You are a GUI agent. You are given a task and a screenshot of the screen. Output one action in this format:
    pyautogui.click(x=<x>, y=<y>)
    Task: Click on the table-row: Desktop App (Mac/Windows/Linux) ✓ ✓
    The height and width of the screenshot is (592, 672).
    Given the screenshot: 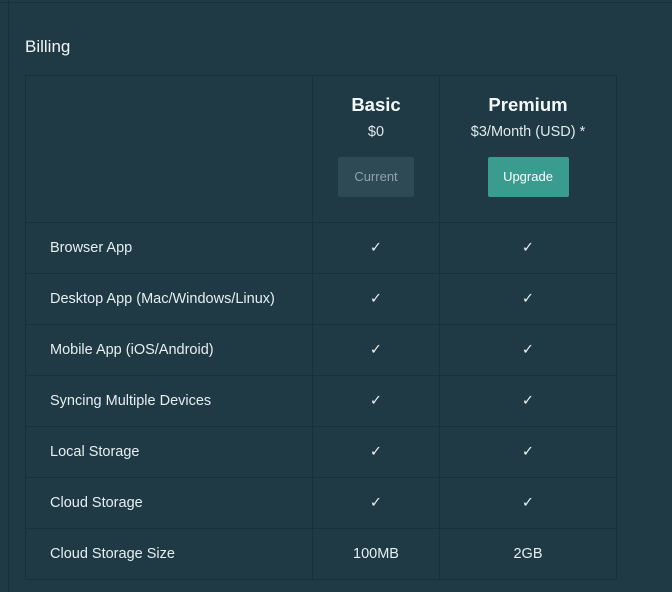 What is the action you would take?
    pyautogui.click(x=321, y=299)
    